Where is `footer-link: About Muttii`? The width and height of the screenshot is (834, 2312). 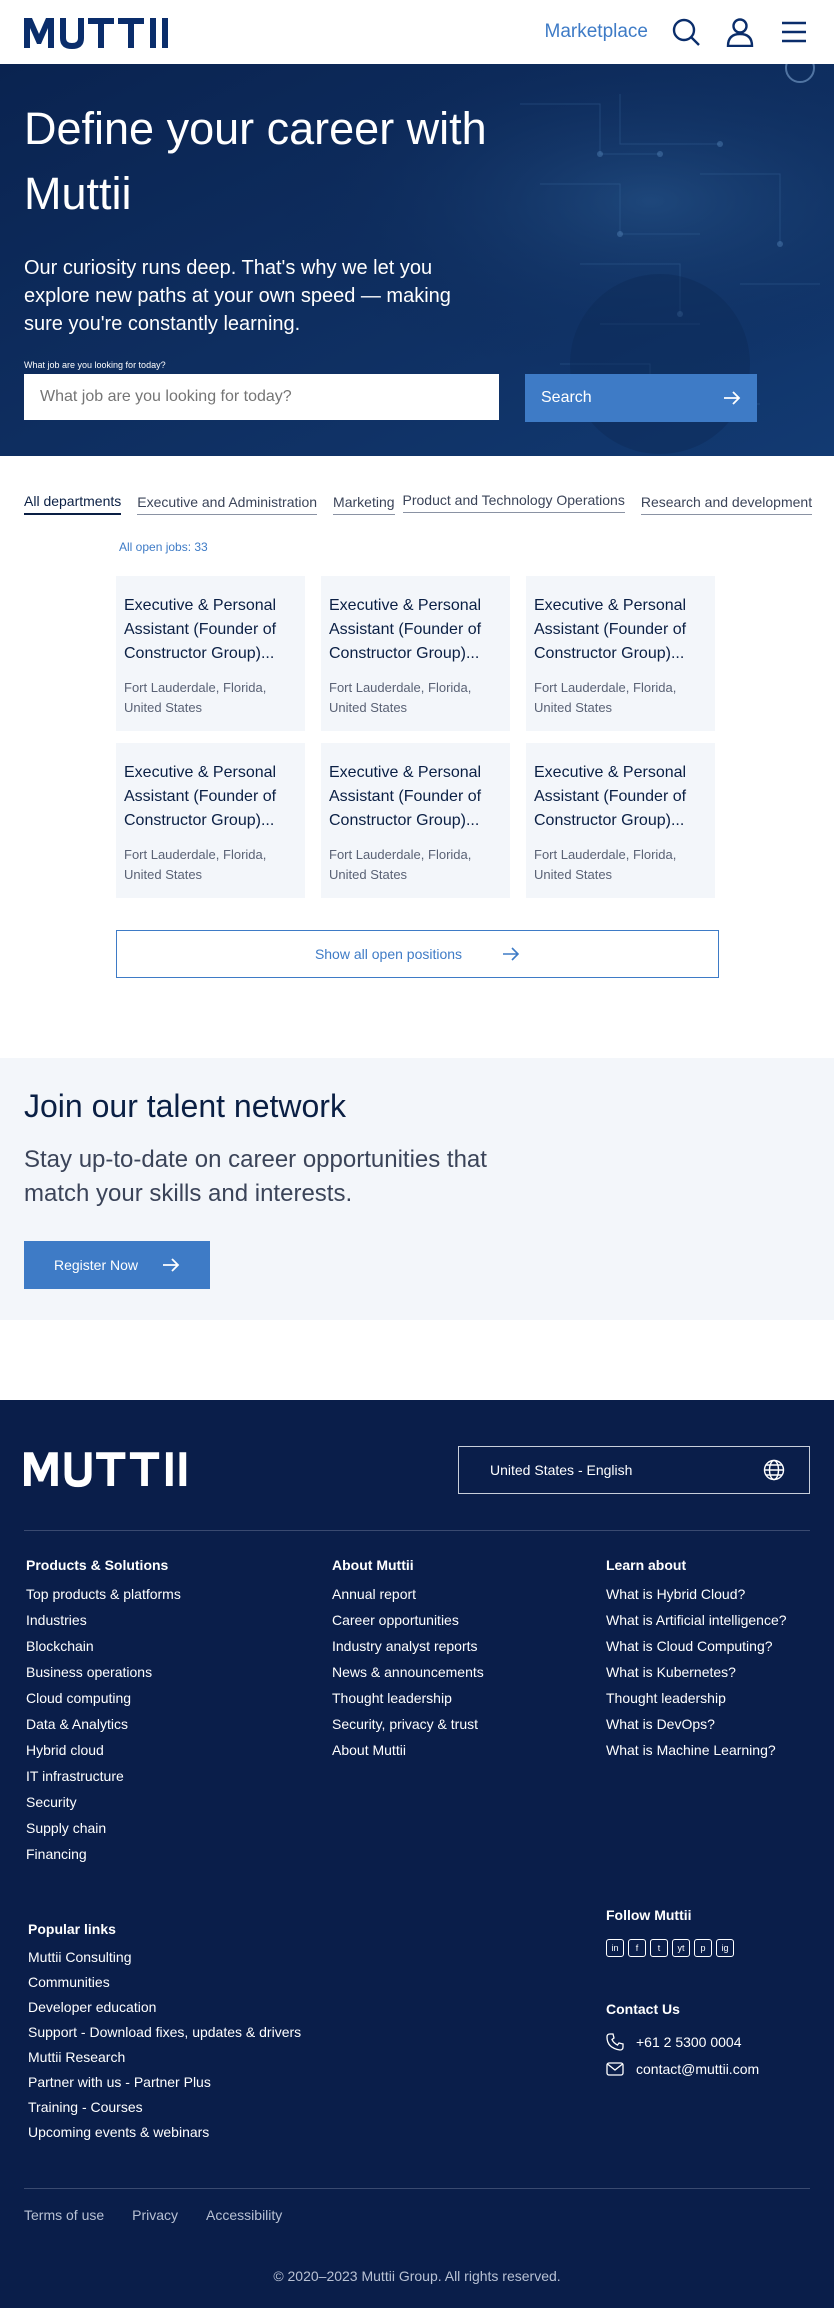 footer-link: About Muttii is located at coordinates (469, 1750).